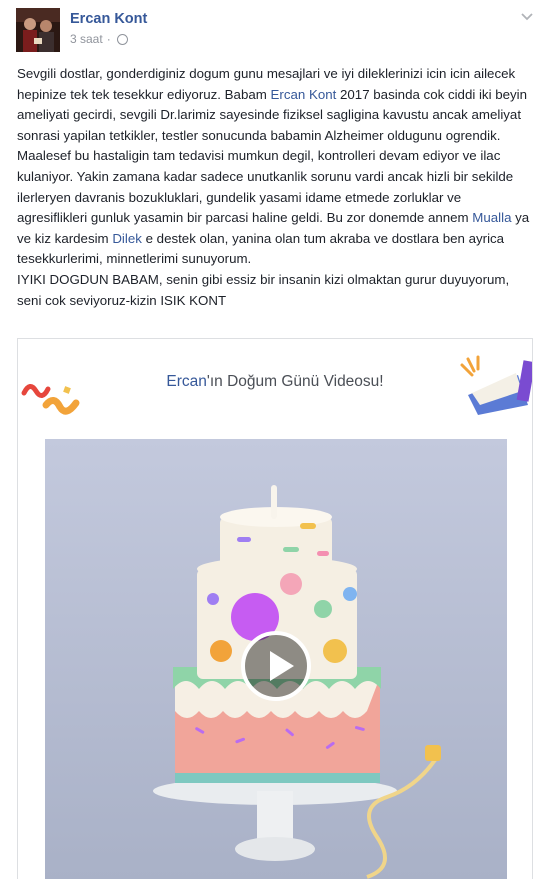 This screenshot has height=879, width=550. Describe the element at coordinates (186, 381) in the screenshot. I see `card-title-name: Ercan` at that location.